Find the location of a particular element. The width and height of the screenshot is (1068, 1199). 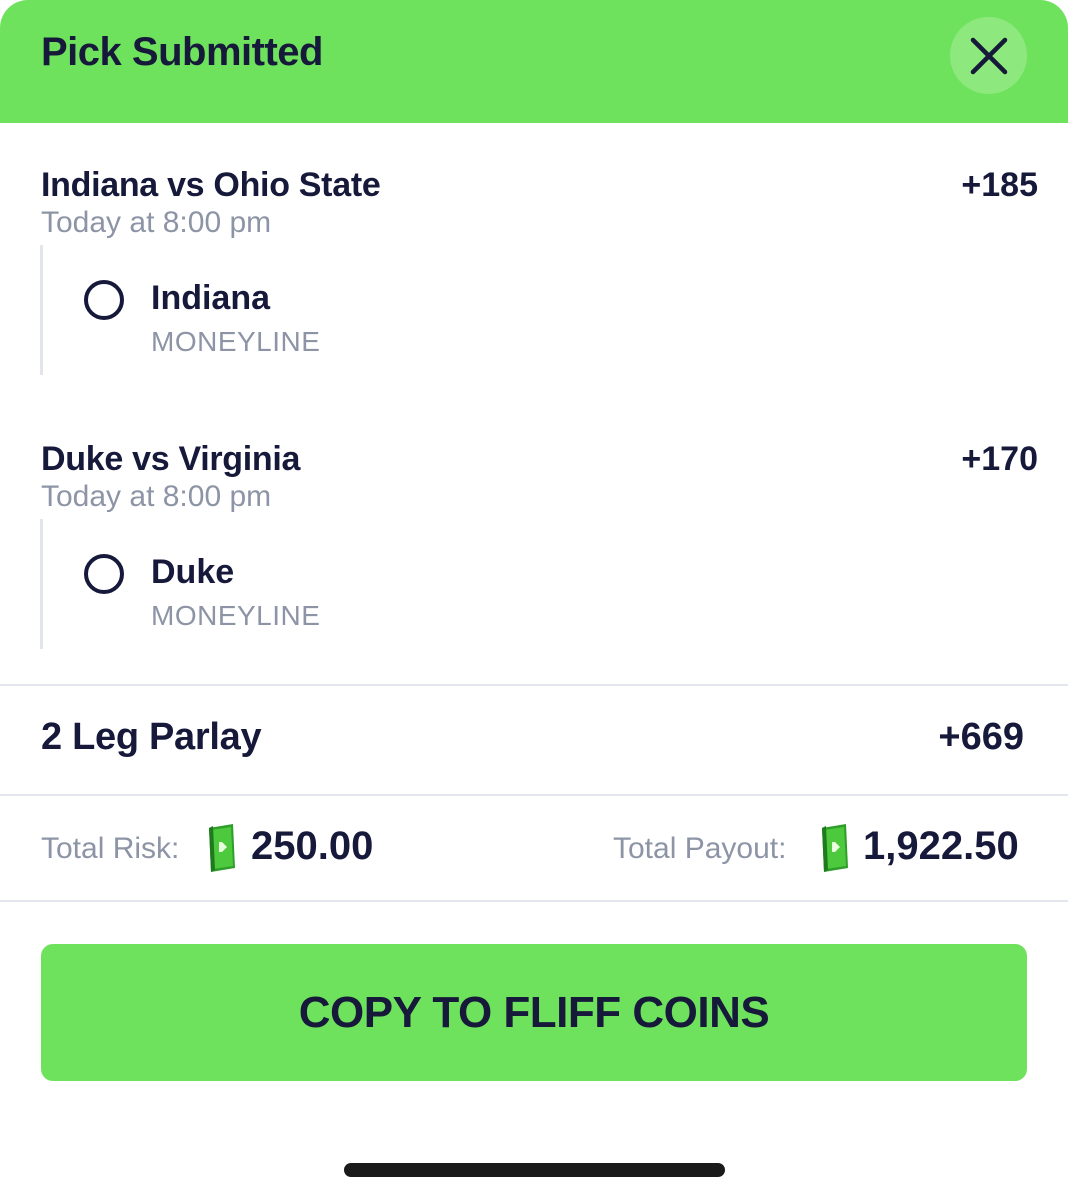

leg-odds: +185 is located at coordinates (999, 185).